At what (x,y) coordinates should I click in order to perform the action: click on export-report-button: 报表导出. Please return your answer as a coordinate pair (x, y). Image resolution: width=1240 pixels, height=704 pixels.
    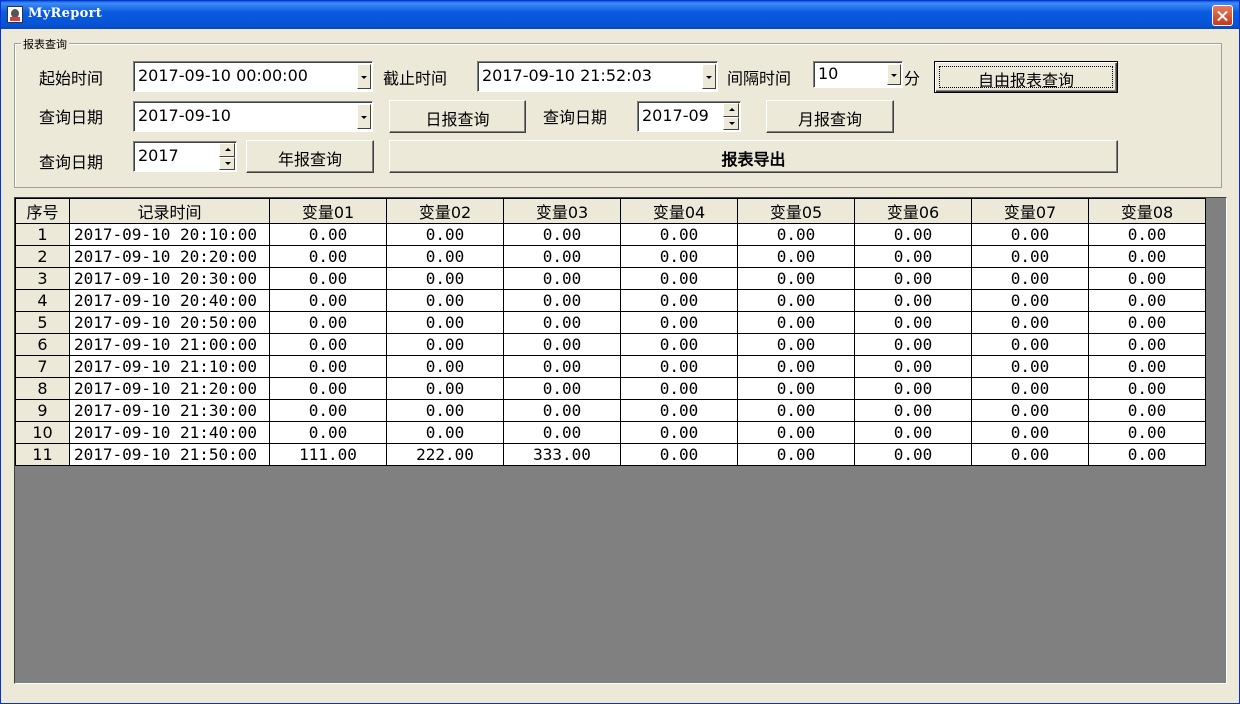
    Looking at the image, I should click on (753, 156).